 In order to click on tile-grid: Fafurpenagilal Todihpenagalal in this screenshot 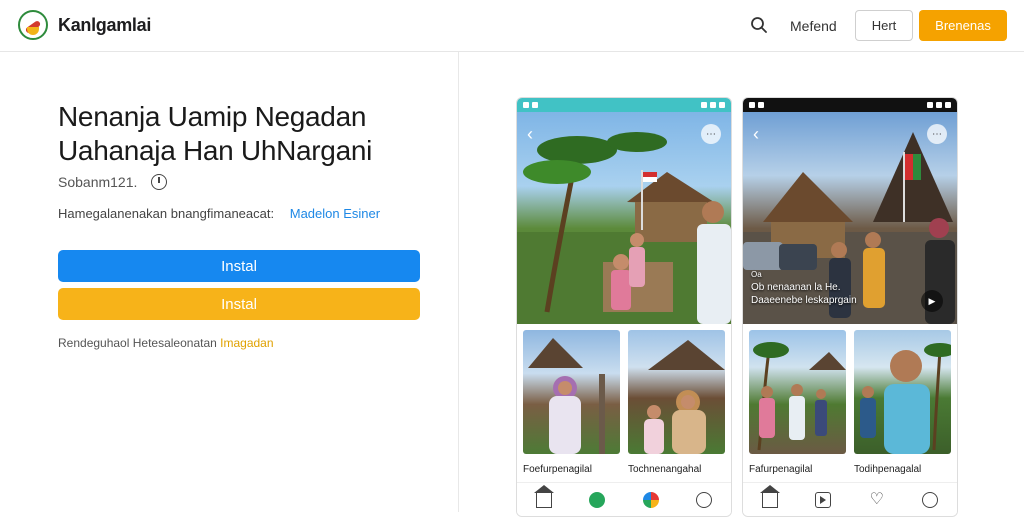, I will do `click(850, 399)`.